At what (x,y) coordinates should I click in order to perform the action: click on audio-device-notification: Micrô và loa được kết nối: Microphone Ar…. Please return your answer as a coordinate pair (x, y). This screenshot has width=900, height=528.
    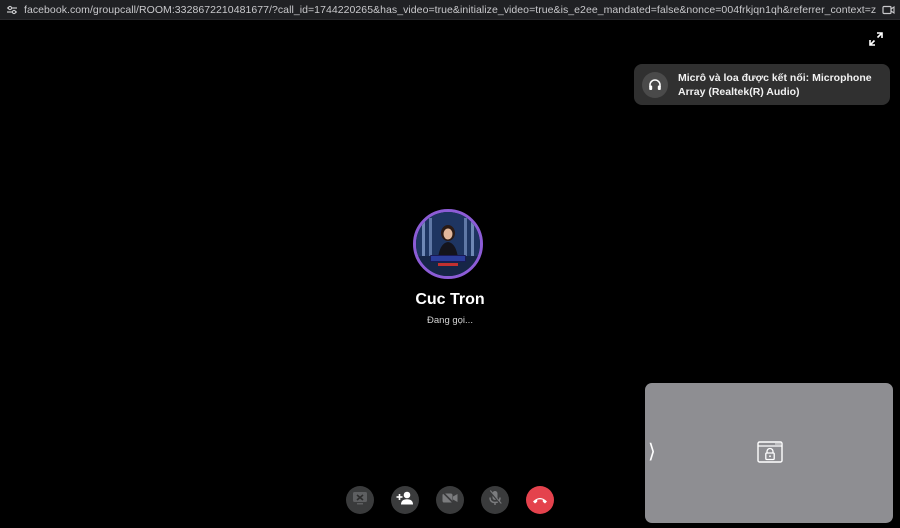
    Looking at the image, I should click on (762, 84).